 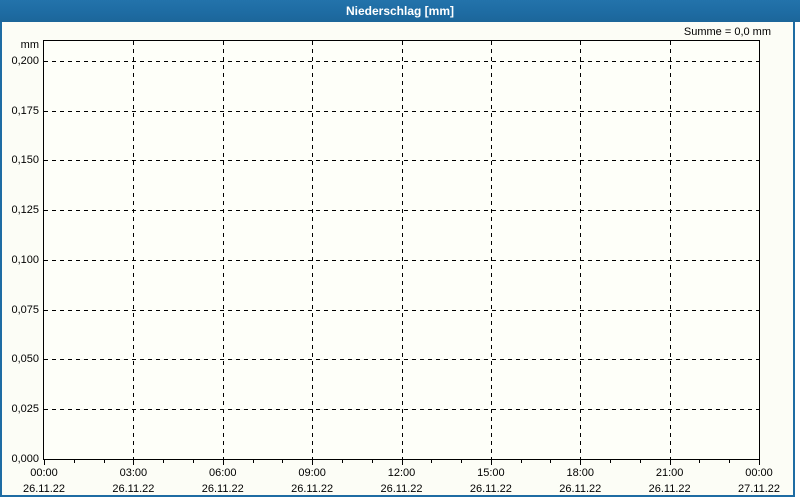 What do you see at coordinates (580, 473) in the screenshot?
I see `x-tick-time-label: 18:00` at bounding box center [580, 473].